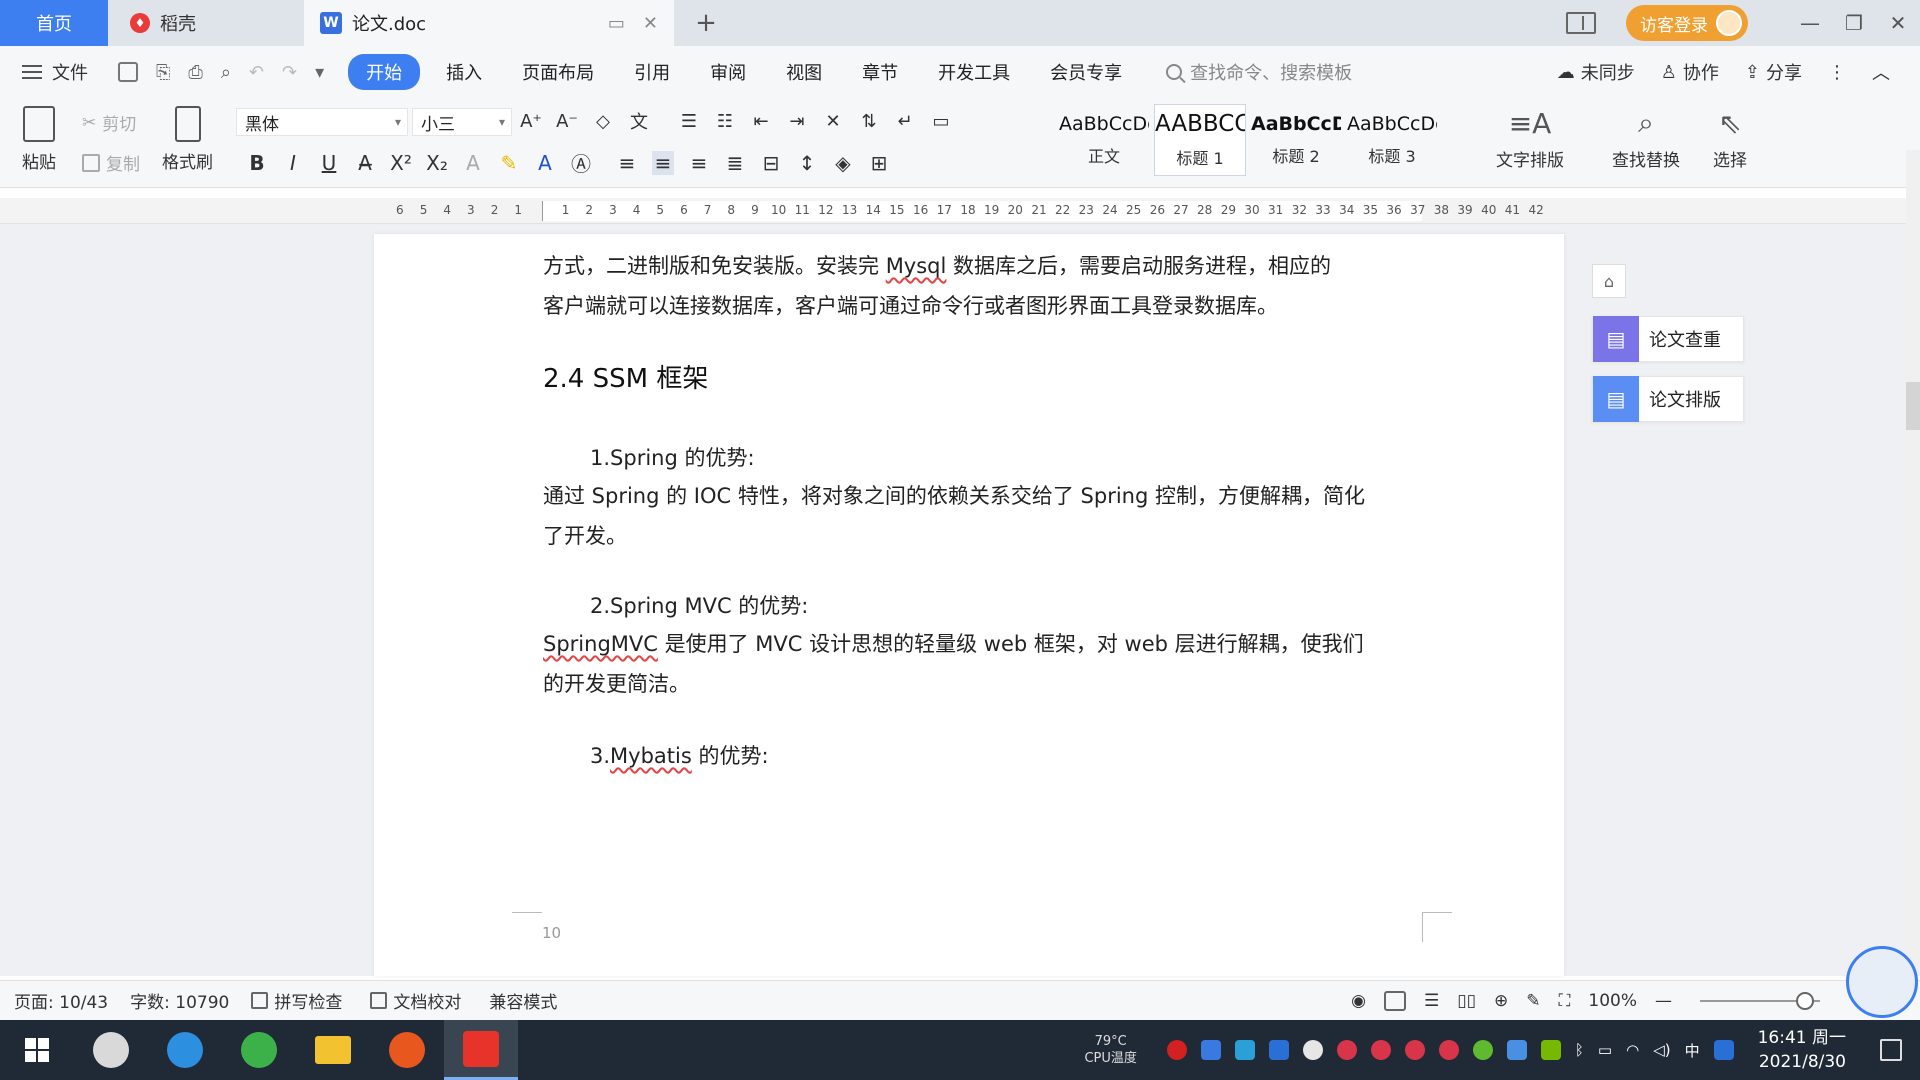  What do you see at coordinates (319, 72) in the screenshot?
I see `customize-dropdown-icon: ▾` at bounding box center [319, 72].